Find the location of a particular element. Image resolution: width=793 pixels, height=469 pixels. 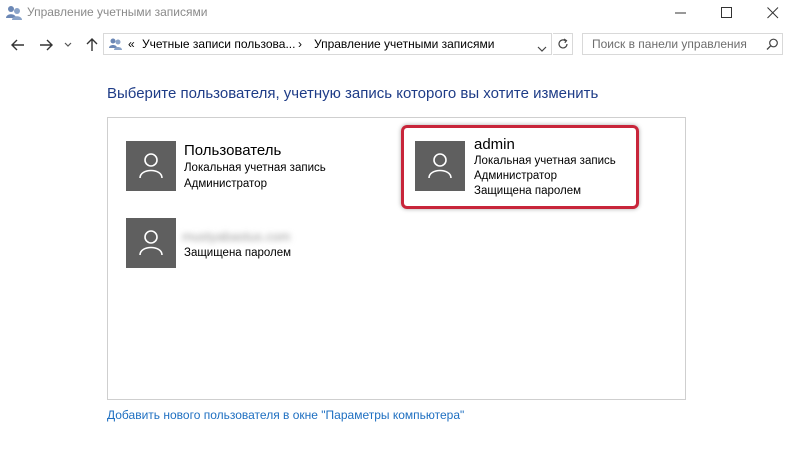

users-icon is located at coordinates (14, 13).